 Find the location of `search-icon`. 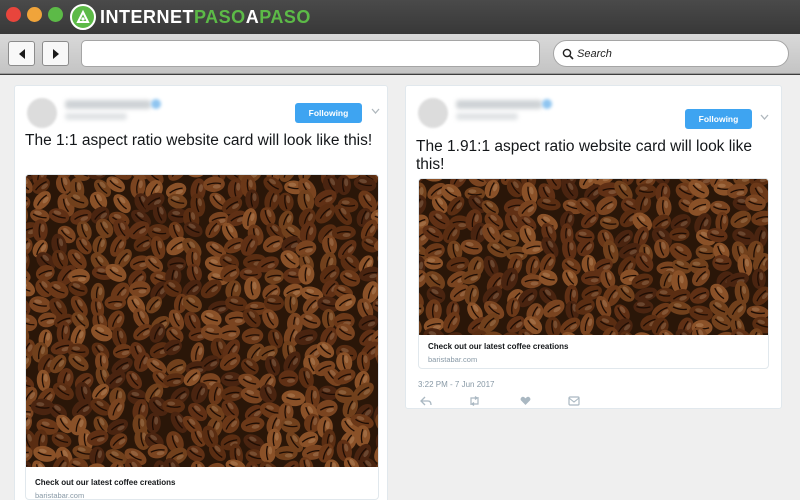

search-icon is located at coordinates (568, 54).